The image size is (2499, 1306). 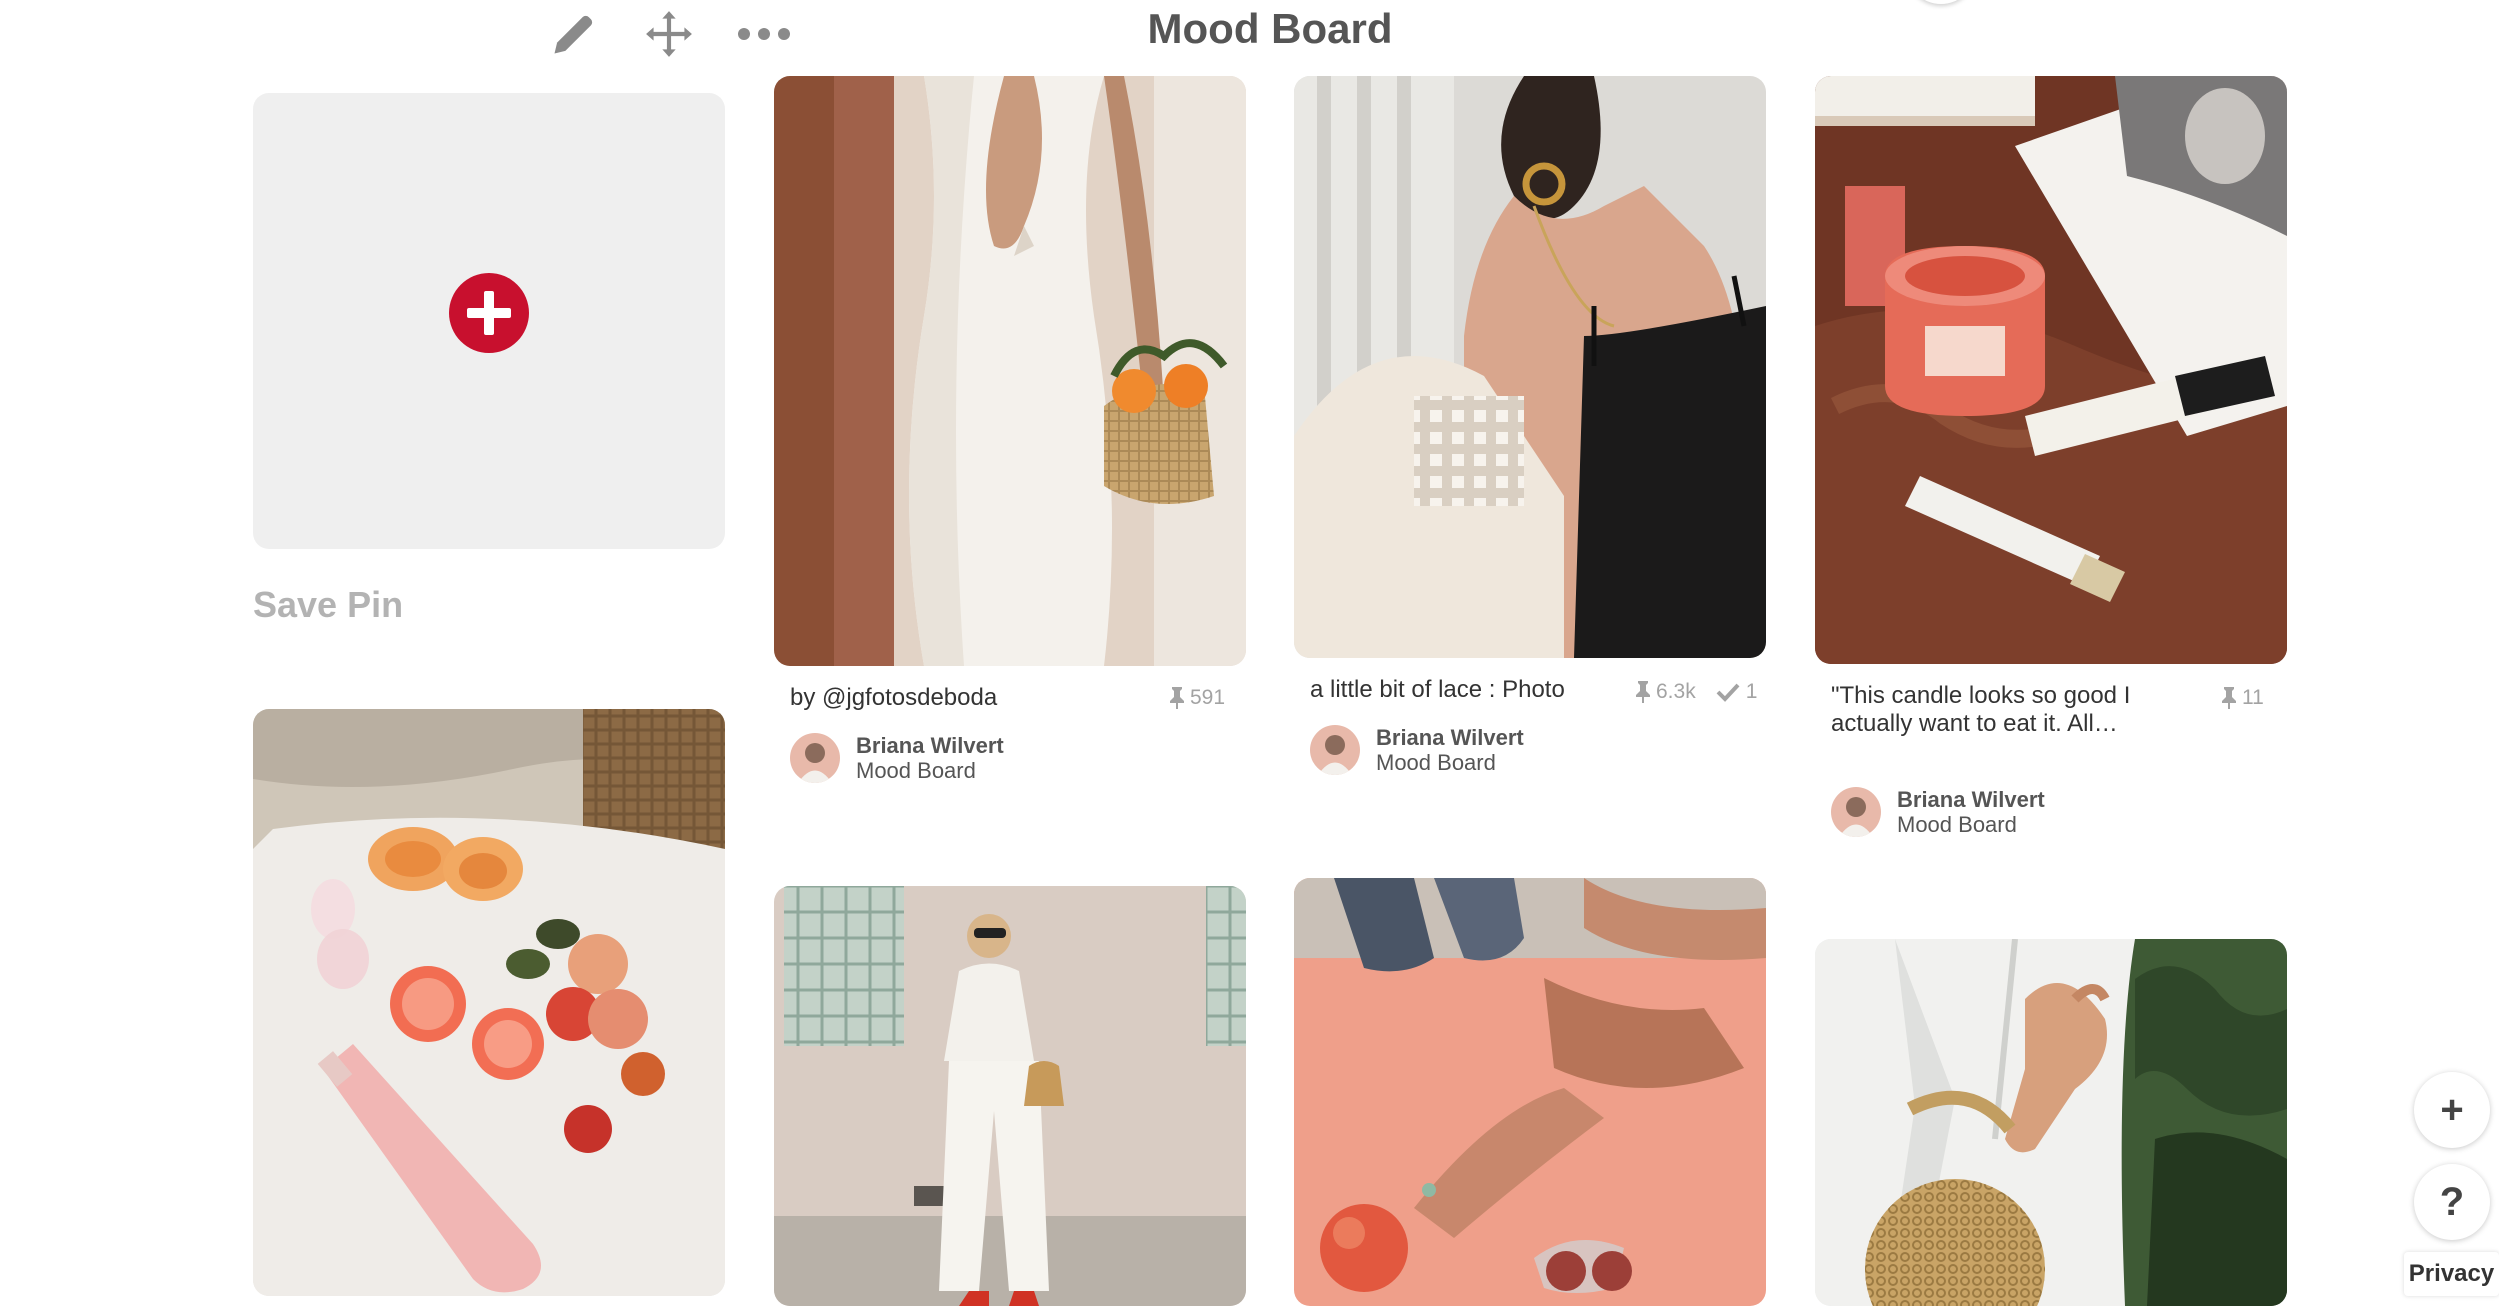 I want to click on black-top-lace-image, so click(x=1530, y=367).